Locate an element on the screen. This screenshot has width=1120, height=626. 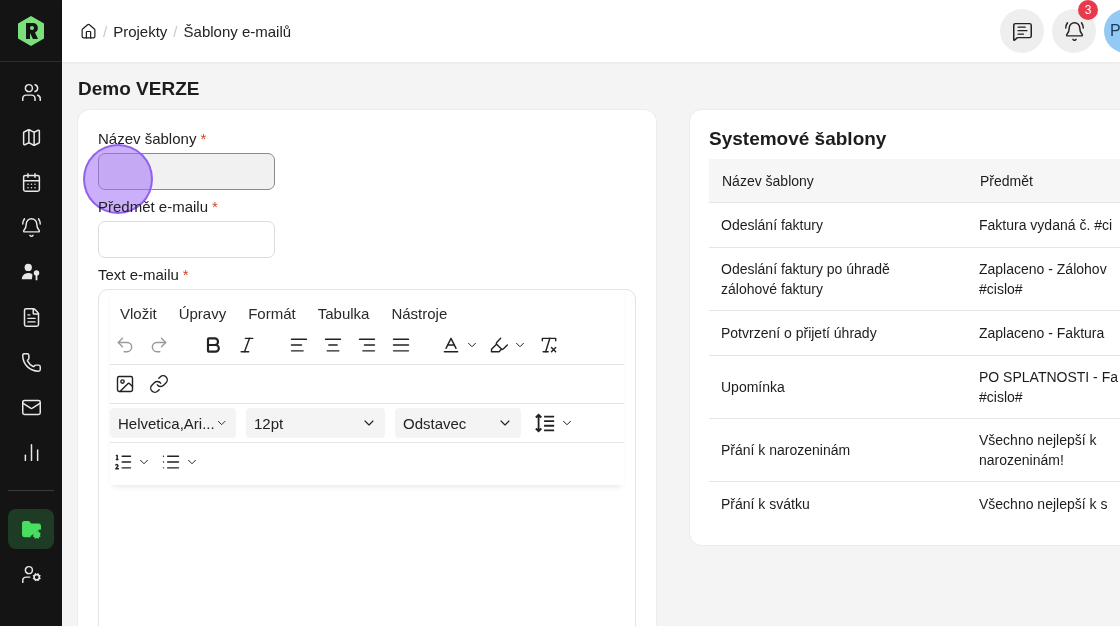
line-height-icon is located at coordinates (545, 423).